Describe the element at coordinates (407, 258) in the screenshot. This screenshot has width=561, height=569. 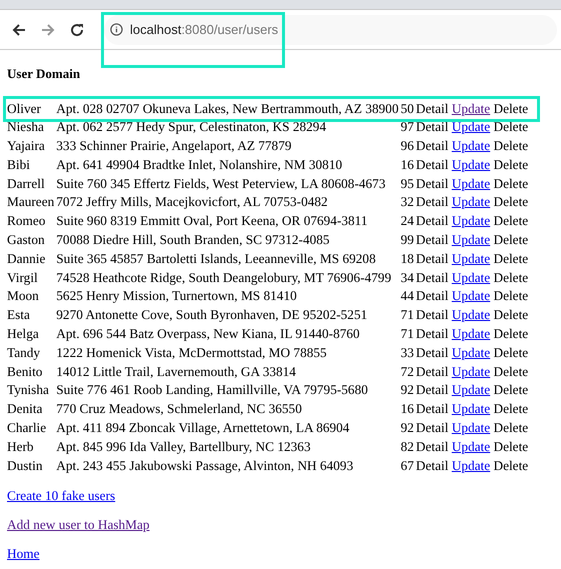
I see `user-age: 18` at that location.